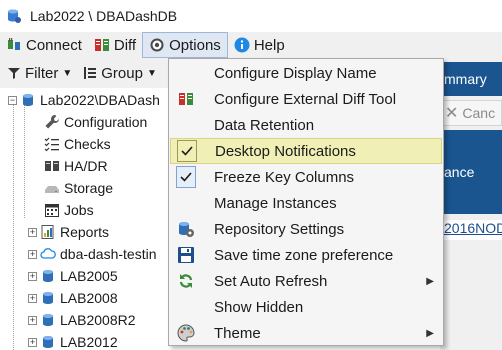  I want to click on disk-icon, so click(52, 188).